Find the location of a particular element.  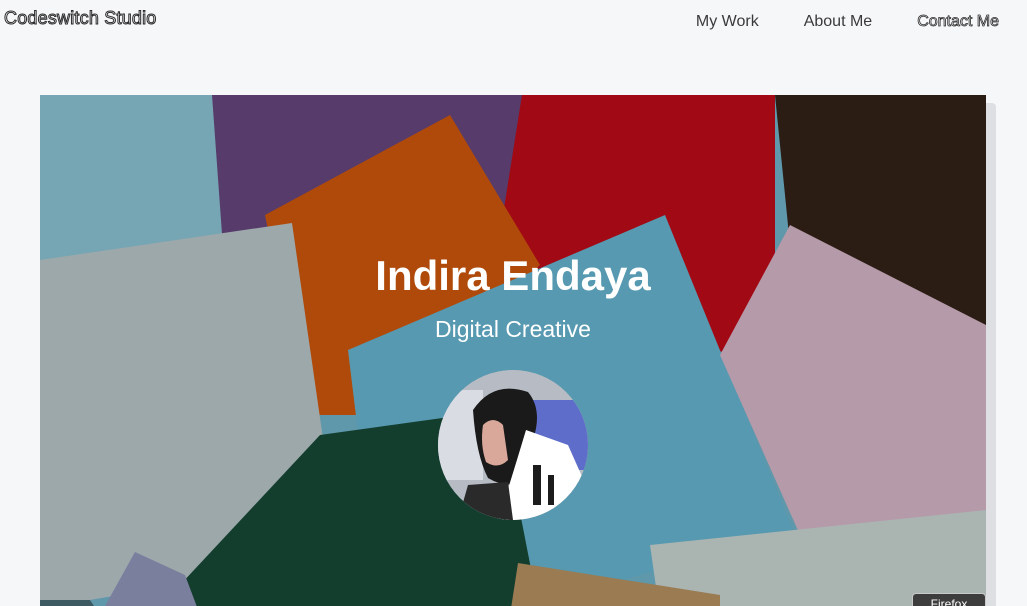

main-nav: My Work About Me Contact Me is located at coordinates (848, 22).